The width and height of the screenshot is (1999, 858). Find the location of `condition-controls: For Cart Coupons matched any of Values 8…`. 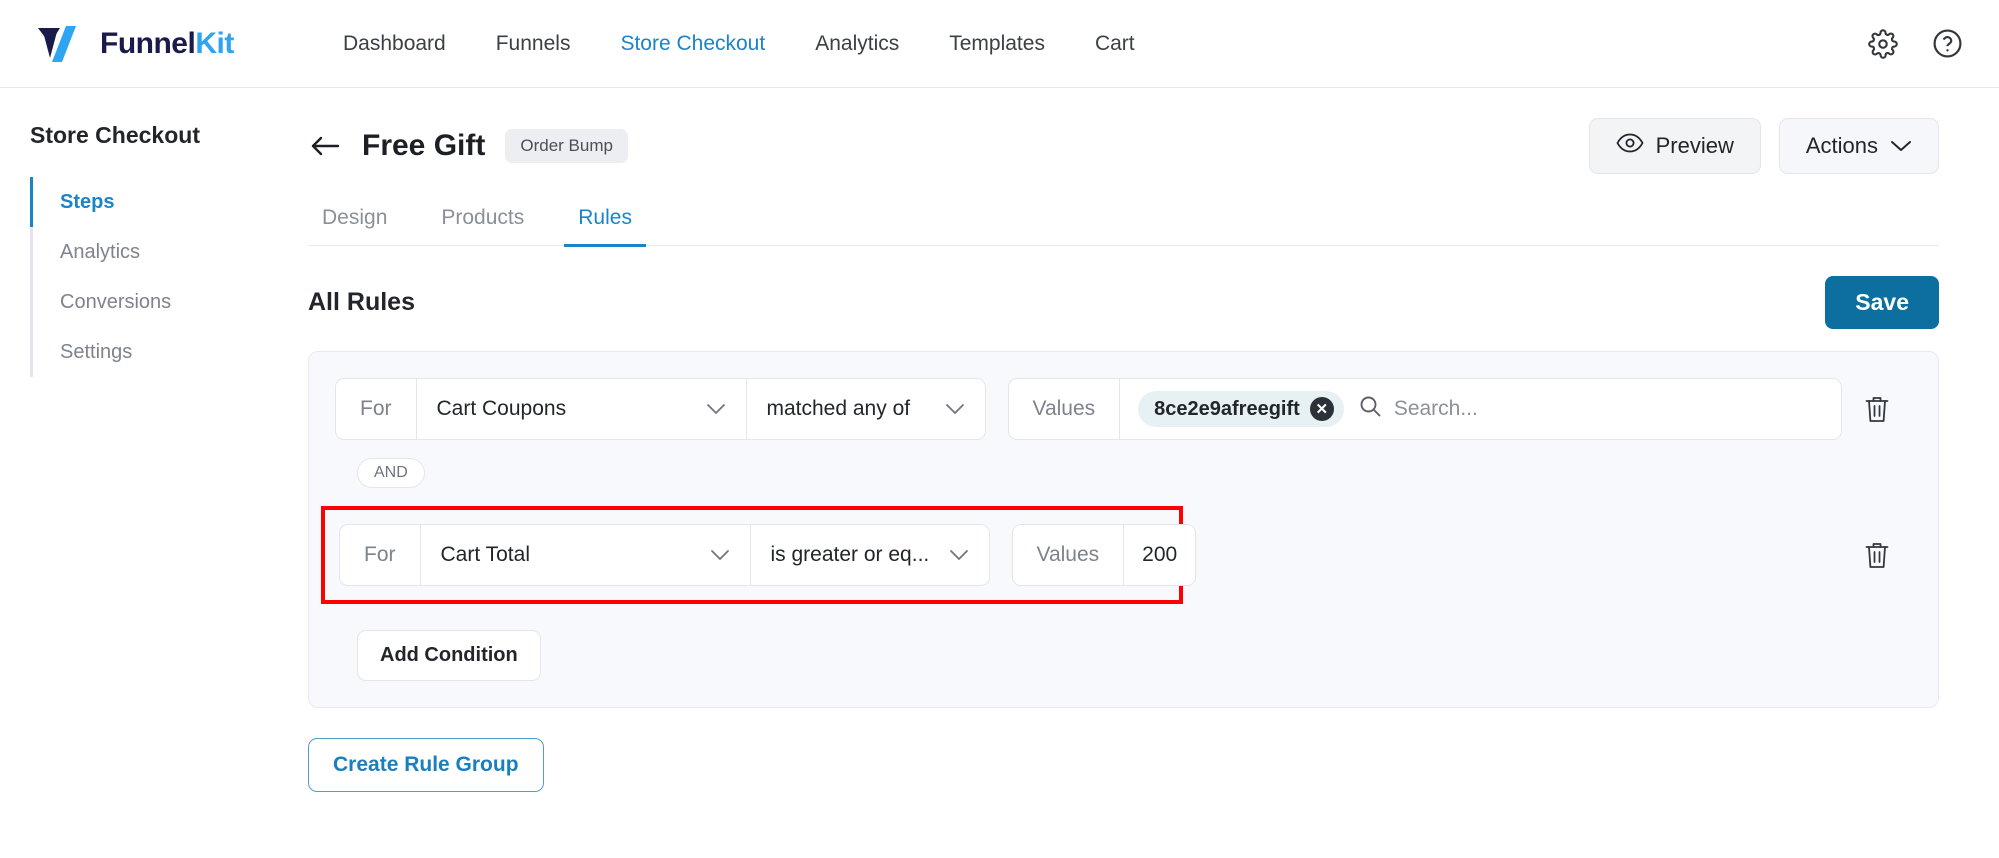

condition-controls: For Cart Coupons matched any of Values 8… is located at coordinates (1088, 409).